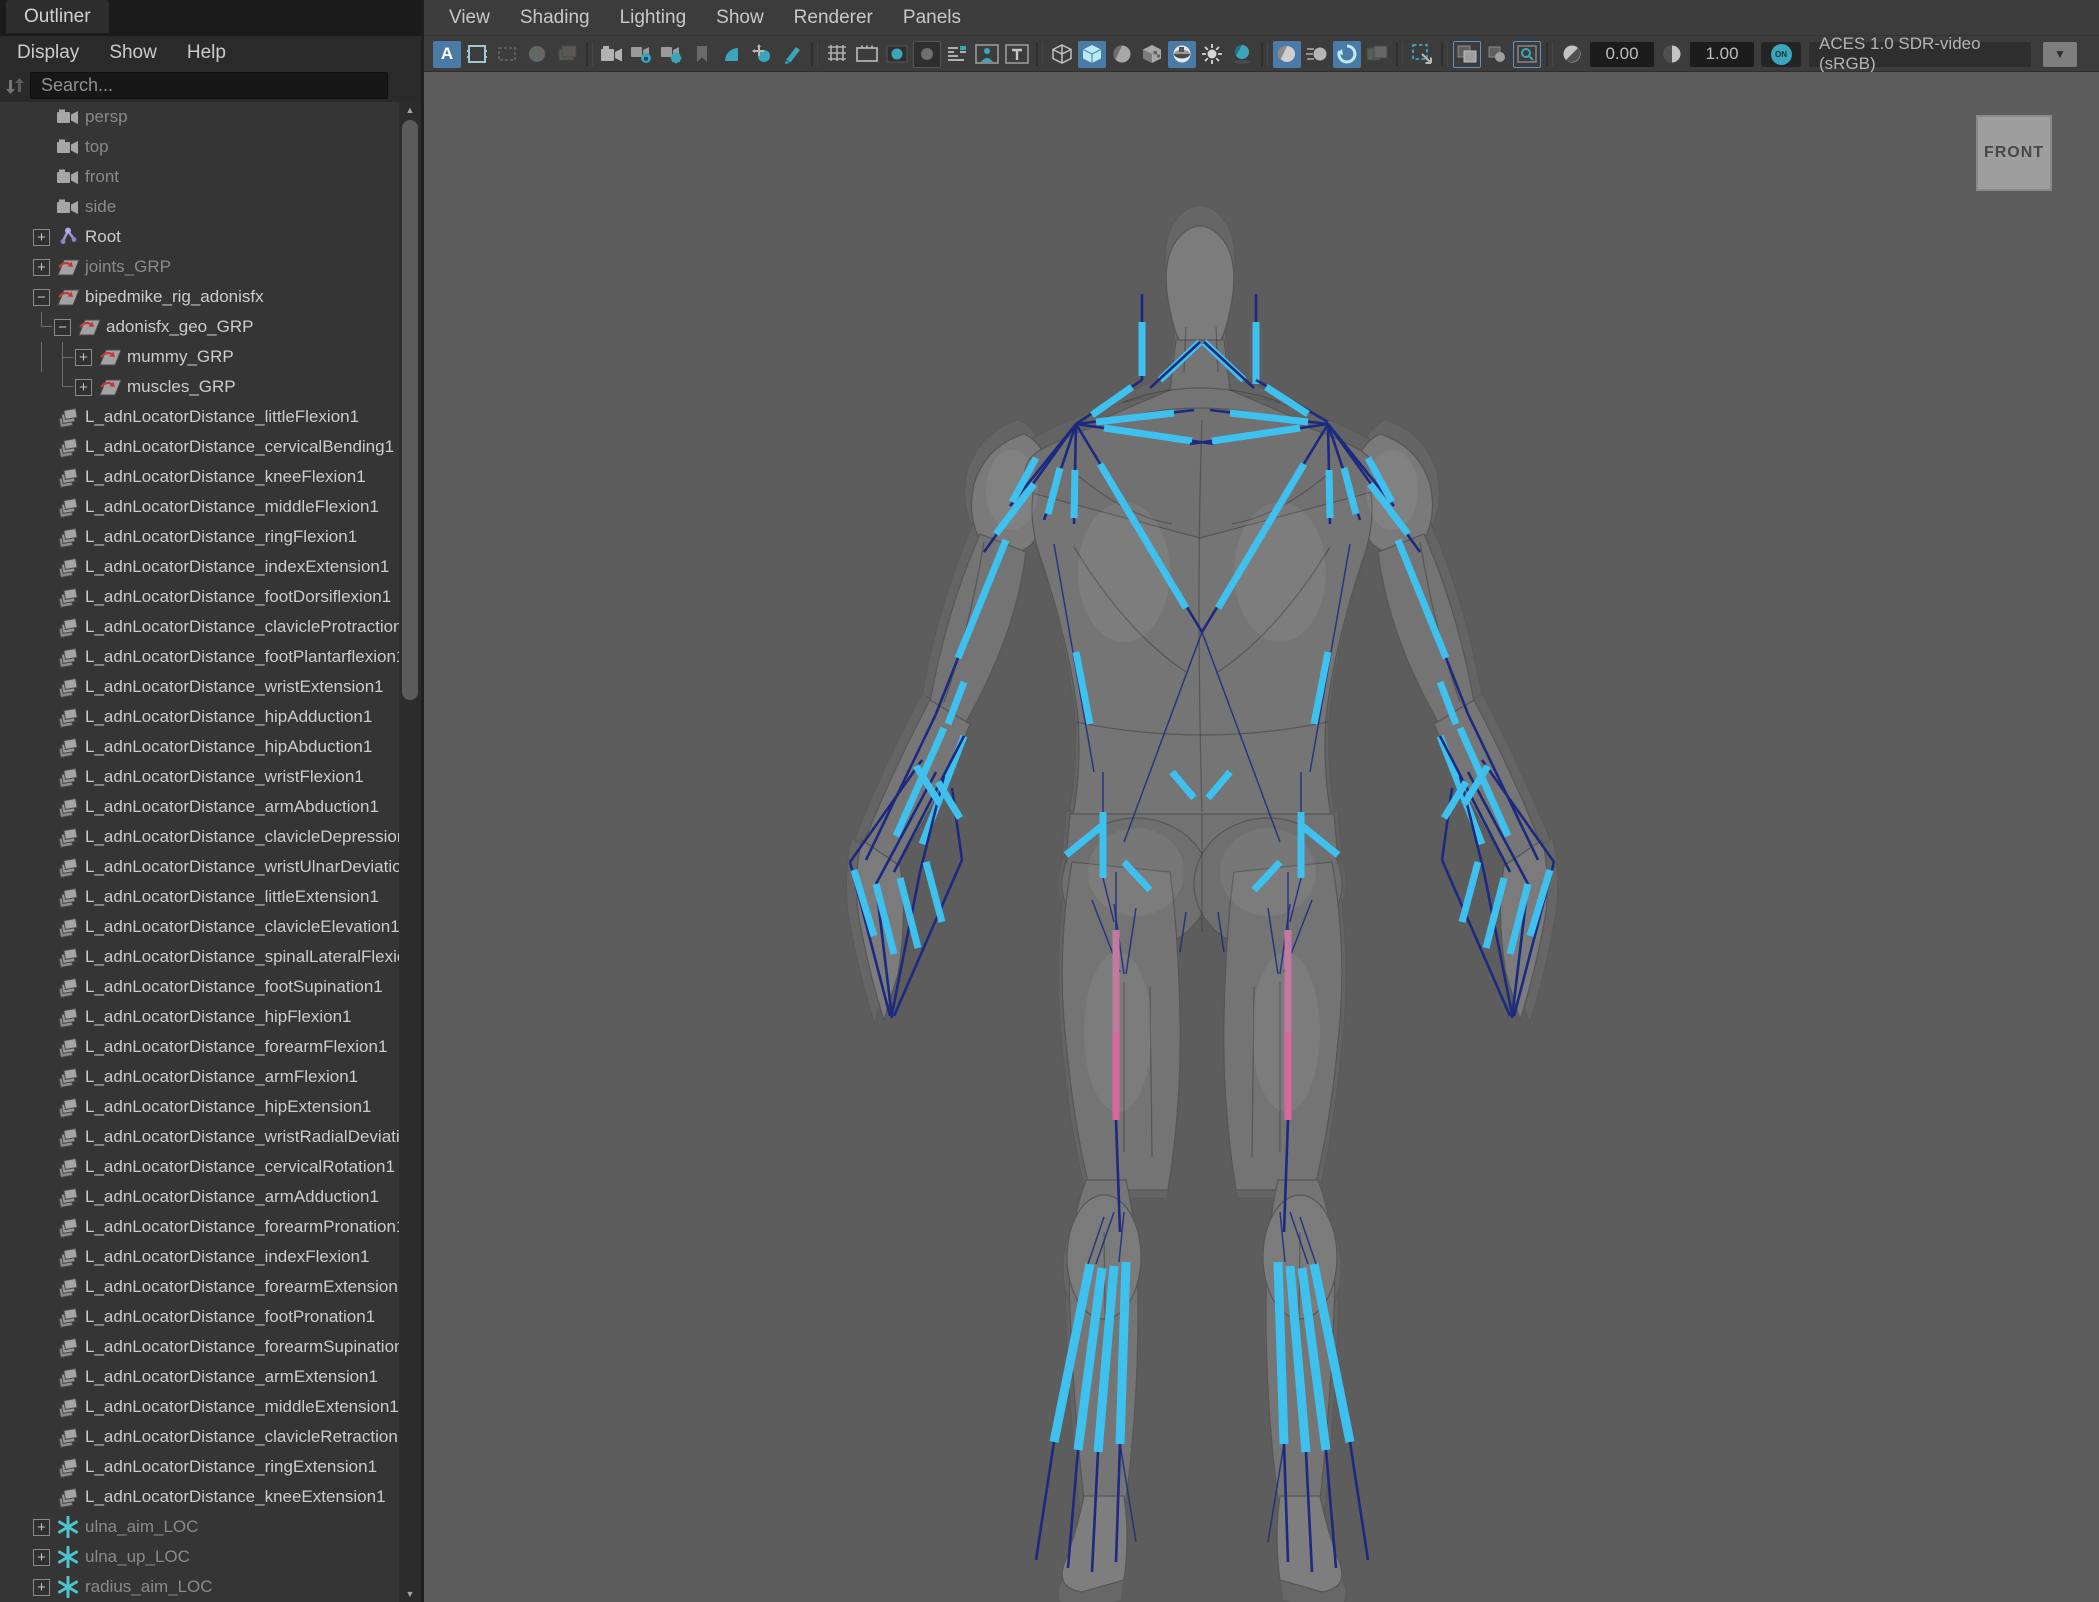  I want to click on scroll-up-arrow: ▲, so click(410, 110).